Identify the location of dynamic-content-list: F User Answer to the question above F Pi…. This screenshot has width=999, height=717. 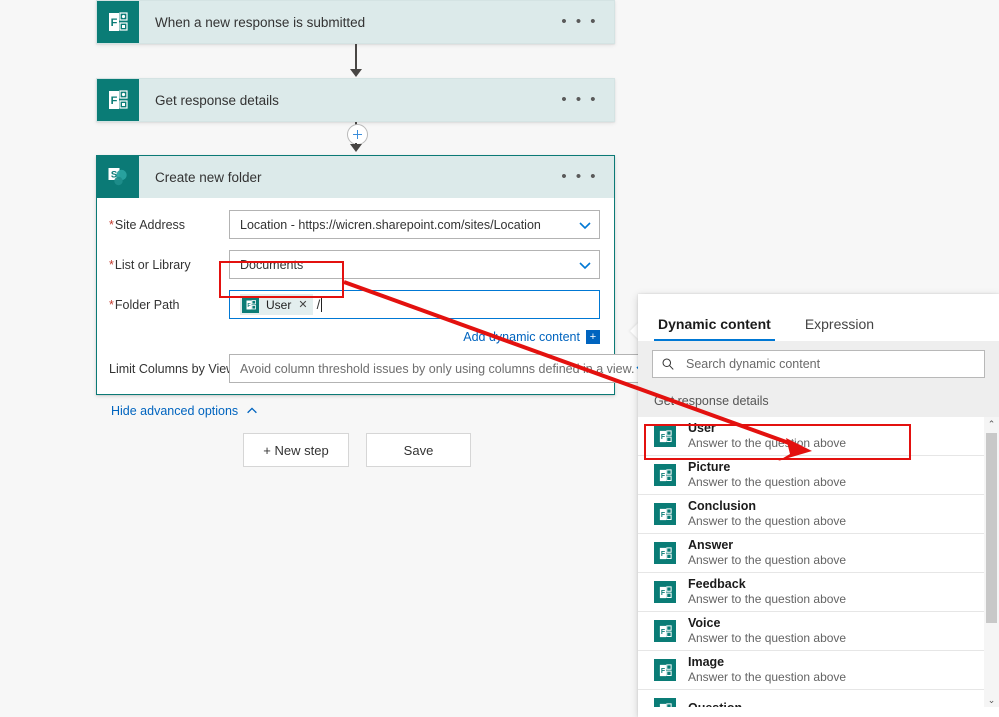
(818, 562).